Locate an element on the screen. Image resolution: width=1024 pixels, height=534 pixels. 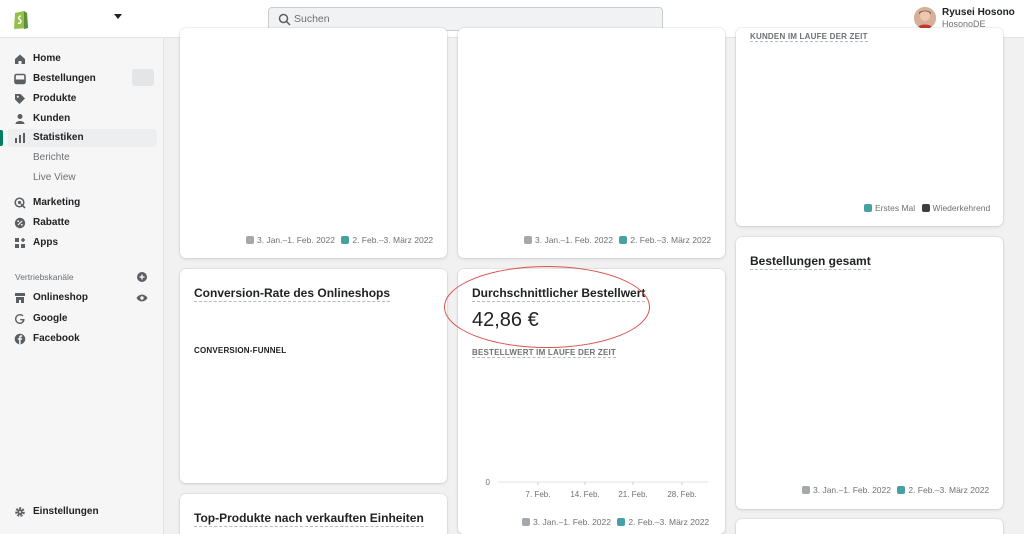
home-icon is located at coordinates (20, 59).